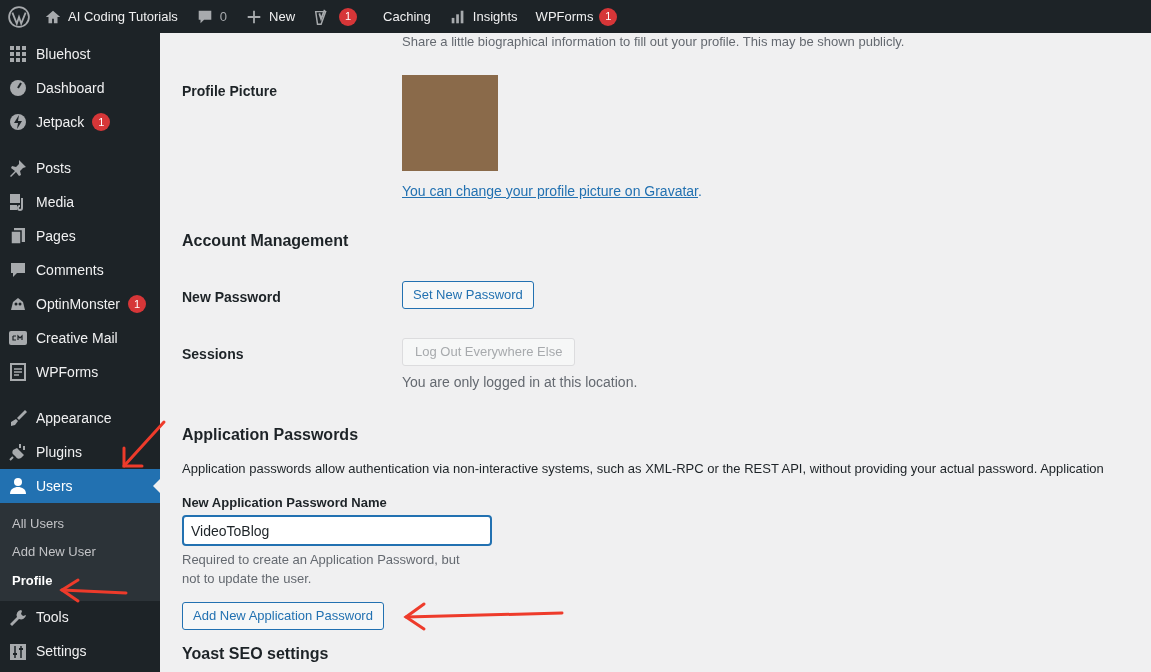 The height and width of the screenshot is (672, 1151). I want to click on toolbar-link: Insights, so click(495, 16).